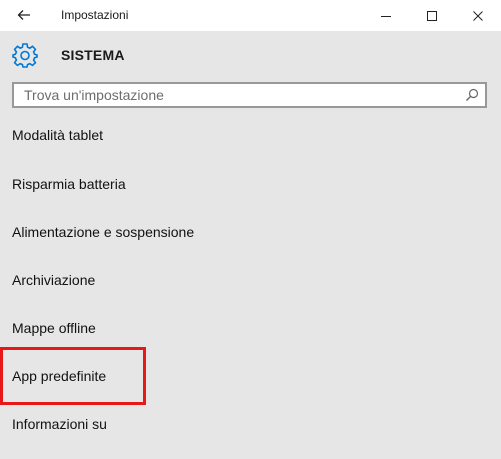  I want to click on menu-item-about: Informazioni su, so click(59, 424).